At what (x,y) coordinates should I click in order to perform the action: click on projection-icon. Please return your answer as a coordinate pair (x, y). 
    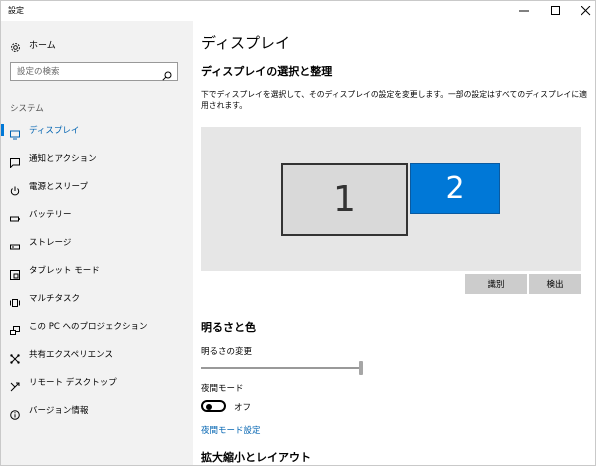
    Looking at the image, I should click on (15, 330).